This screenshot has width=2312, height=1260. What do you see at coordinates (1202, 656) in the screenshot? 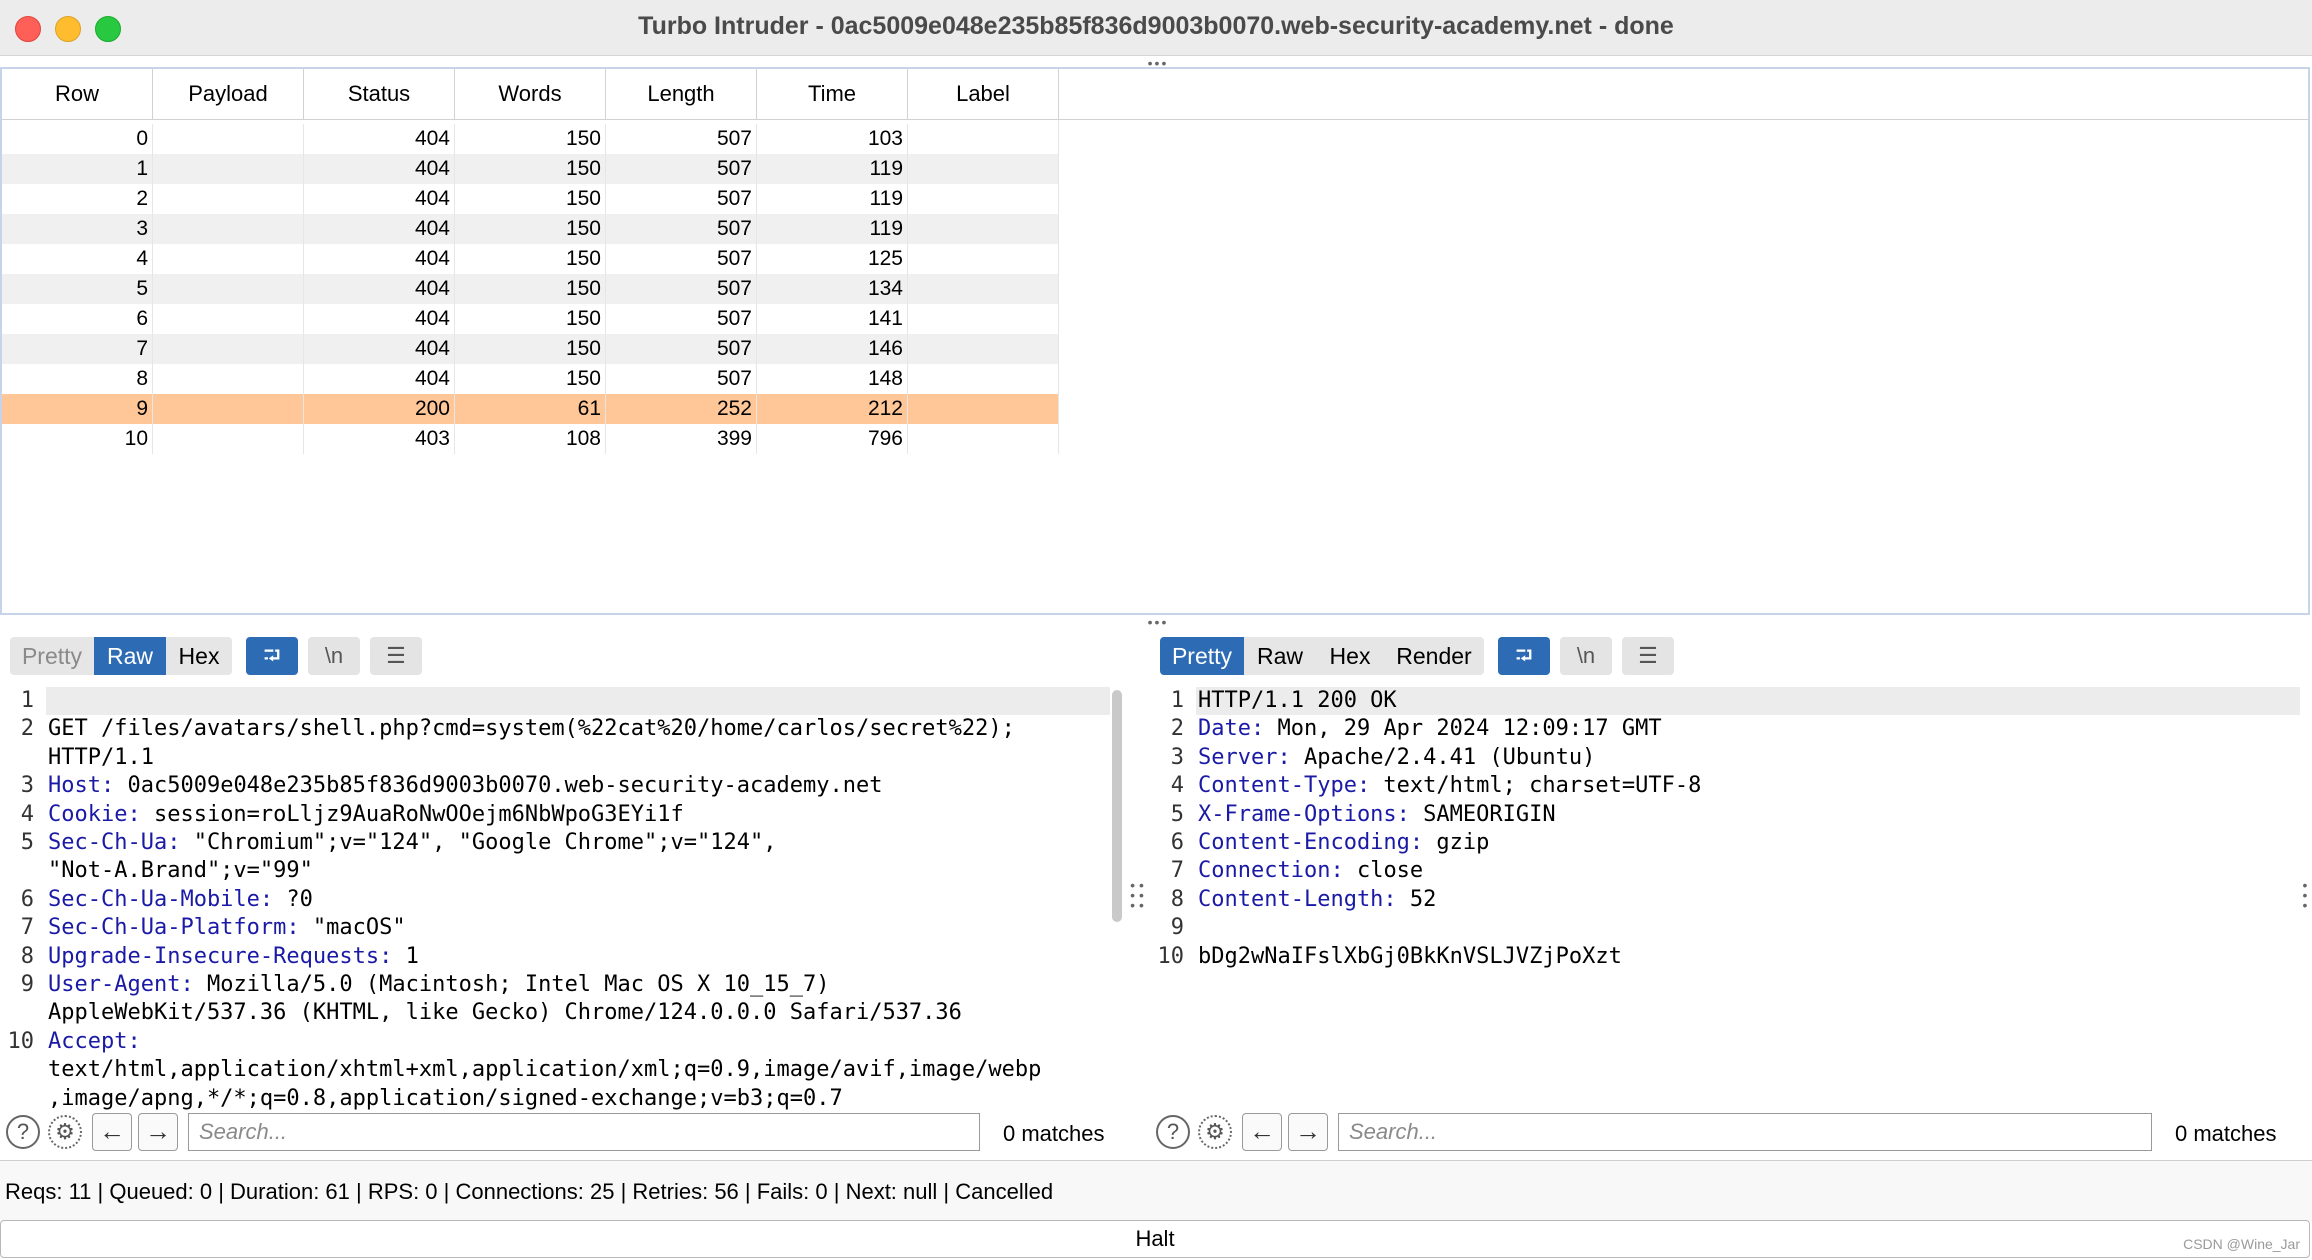
I see `response-tab-pretty: Pretty` at bounding box center [1202, 656].